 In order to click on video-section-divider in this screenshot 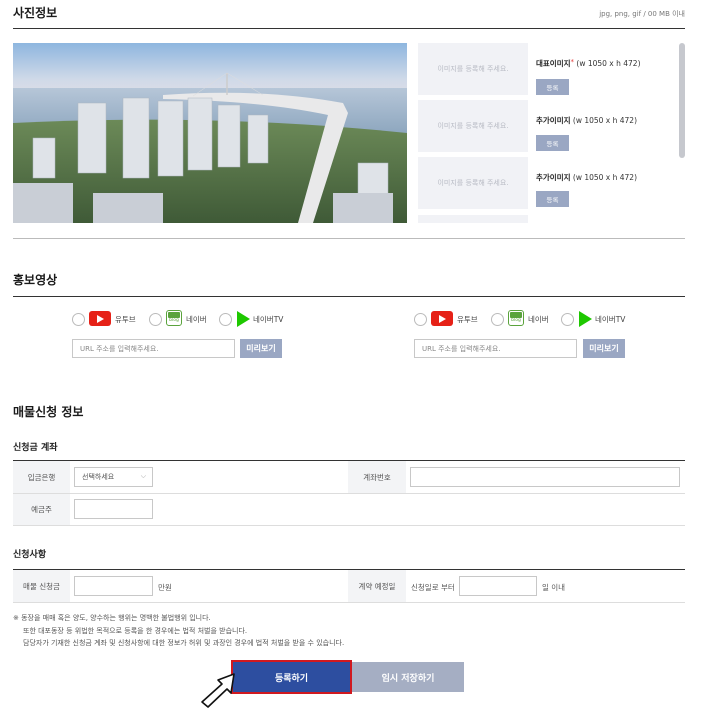, I will do `click(349, 296)`.